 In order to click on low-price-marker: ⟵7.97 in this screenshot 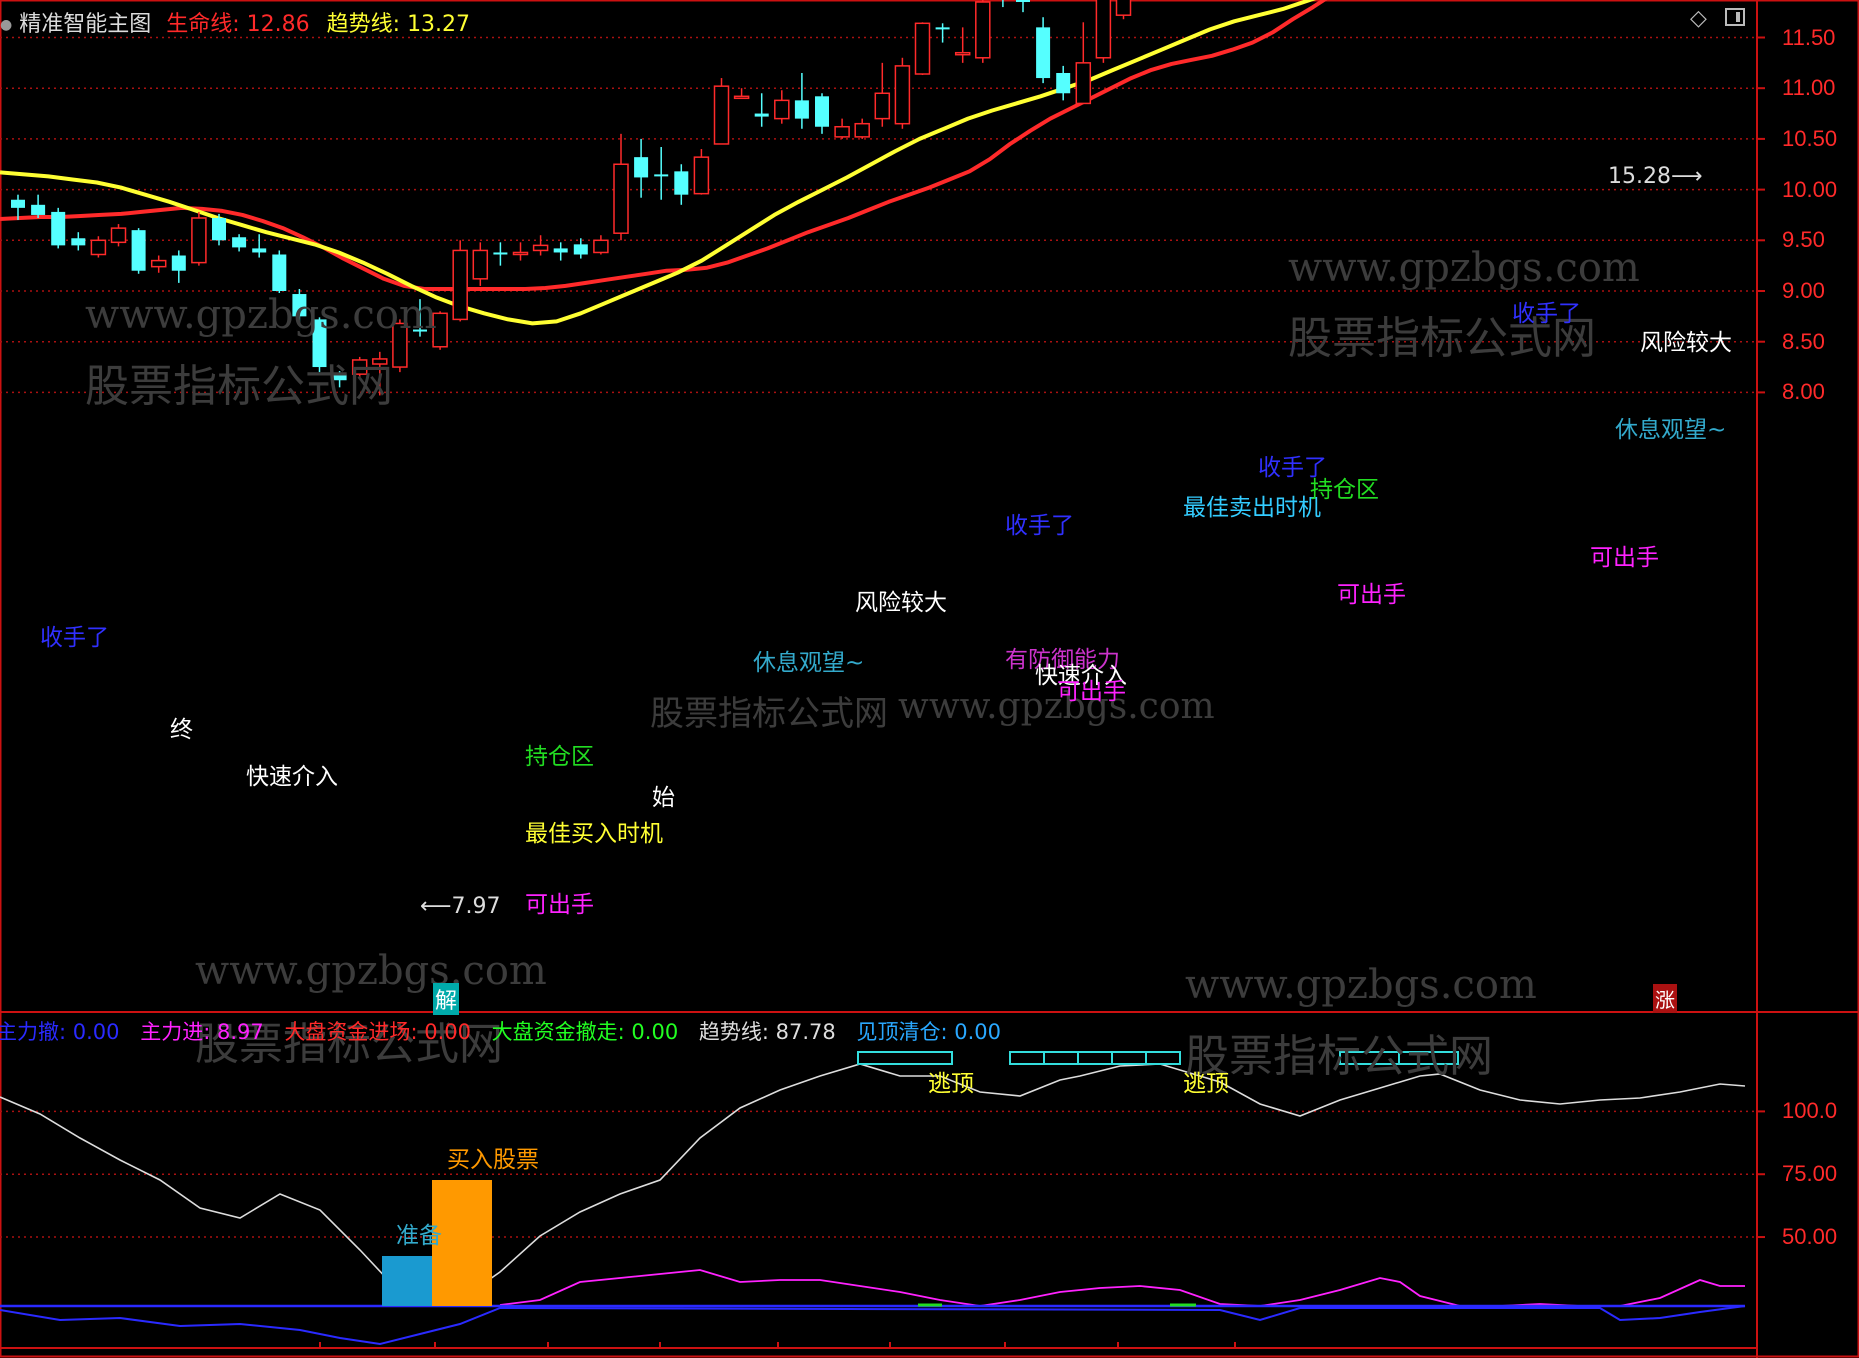, I will do `click(460, 906)`.